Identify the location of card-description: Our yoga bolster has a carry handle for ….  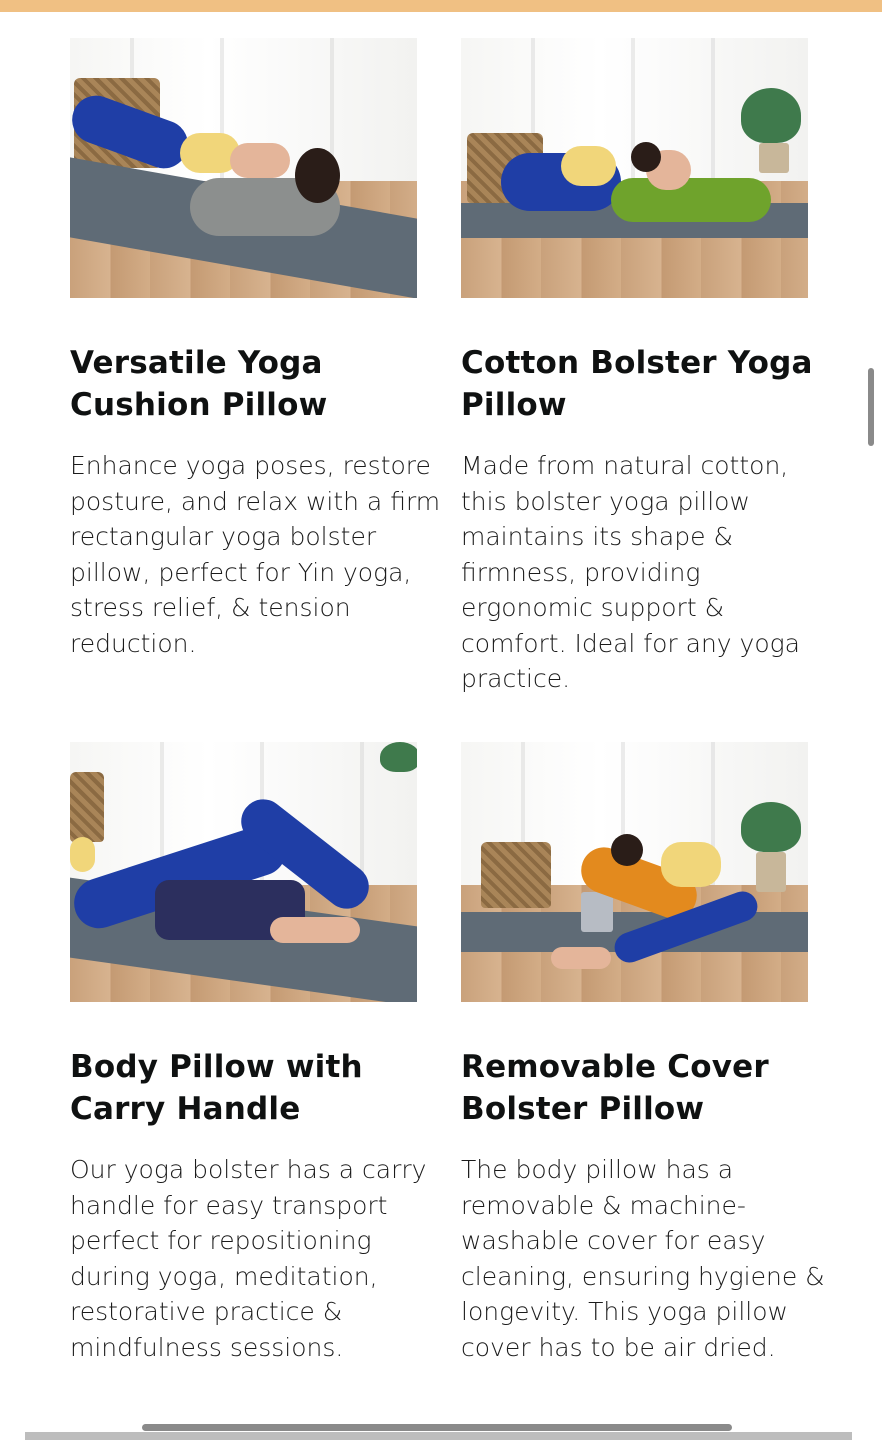
(248, 1258).